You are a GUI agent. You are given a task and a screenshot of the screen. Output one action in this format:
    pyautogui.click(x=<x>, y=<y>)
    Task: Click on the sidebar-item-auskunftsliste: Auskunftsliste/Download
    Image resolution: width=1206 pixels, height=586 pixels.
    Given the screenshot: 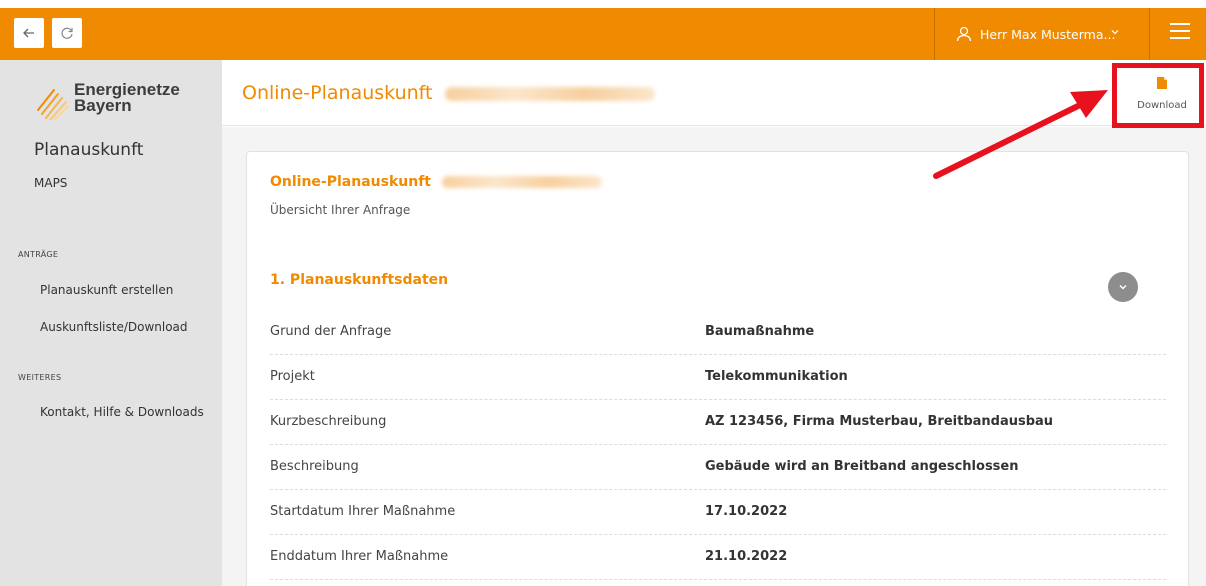 What is the action you would take?
    pyautogui.click(x=114, y=327)
    